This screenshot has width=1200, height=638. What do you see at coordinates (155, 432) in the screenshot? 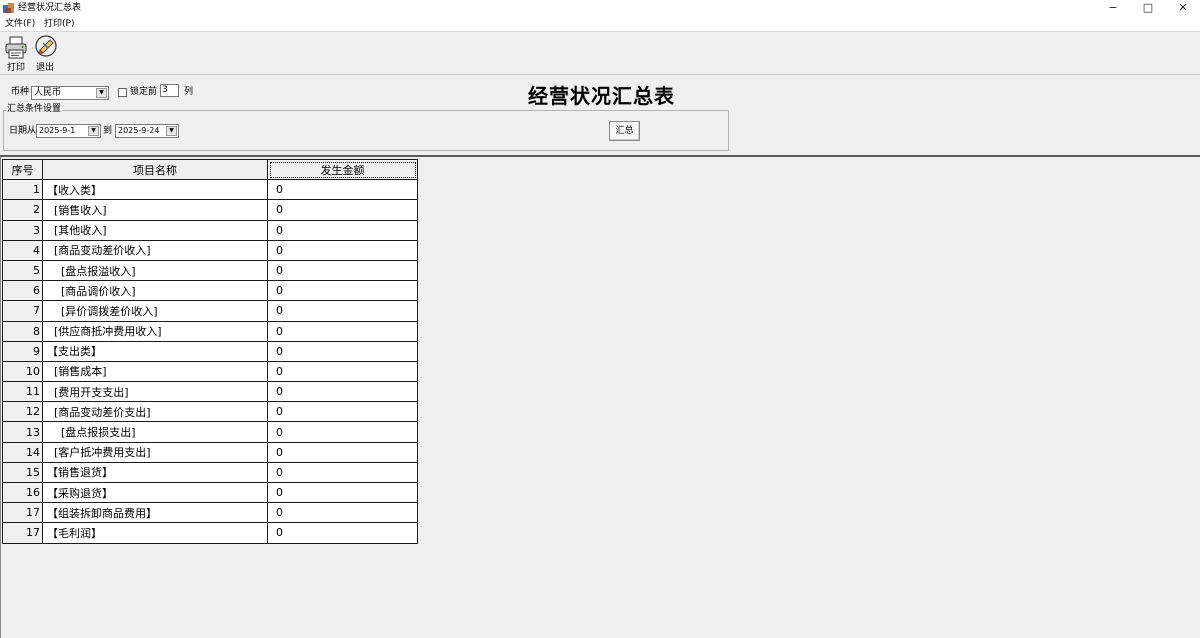
I see `row-name-cell: [盘点报损支出]` at bounding box center [155, 432].